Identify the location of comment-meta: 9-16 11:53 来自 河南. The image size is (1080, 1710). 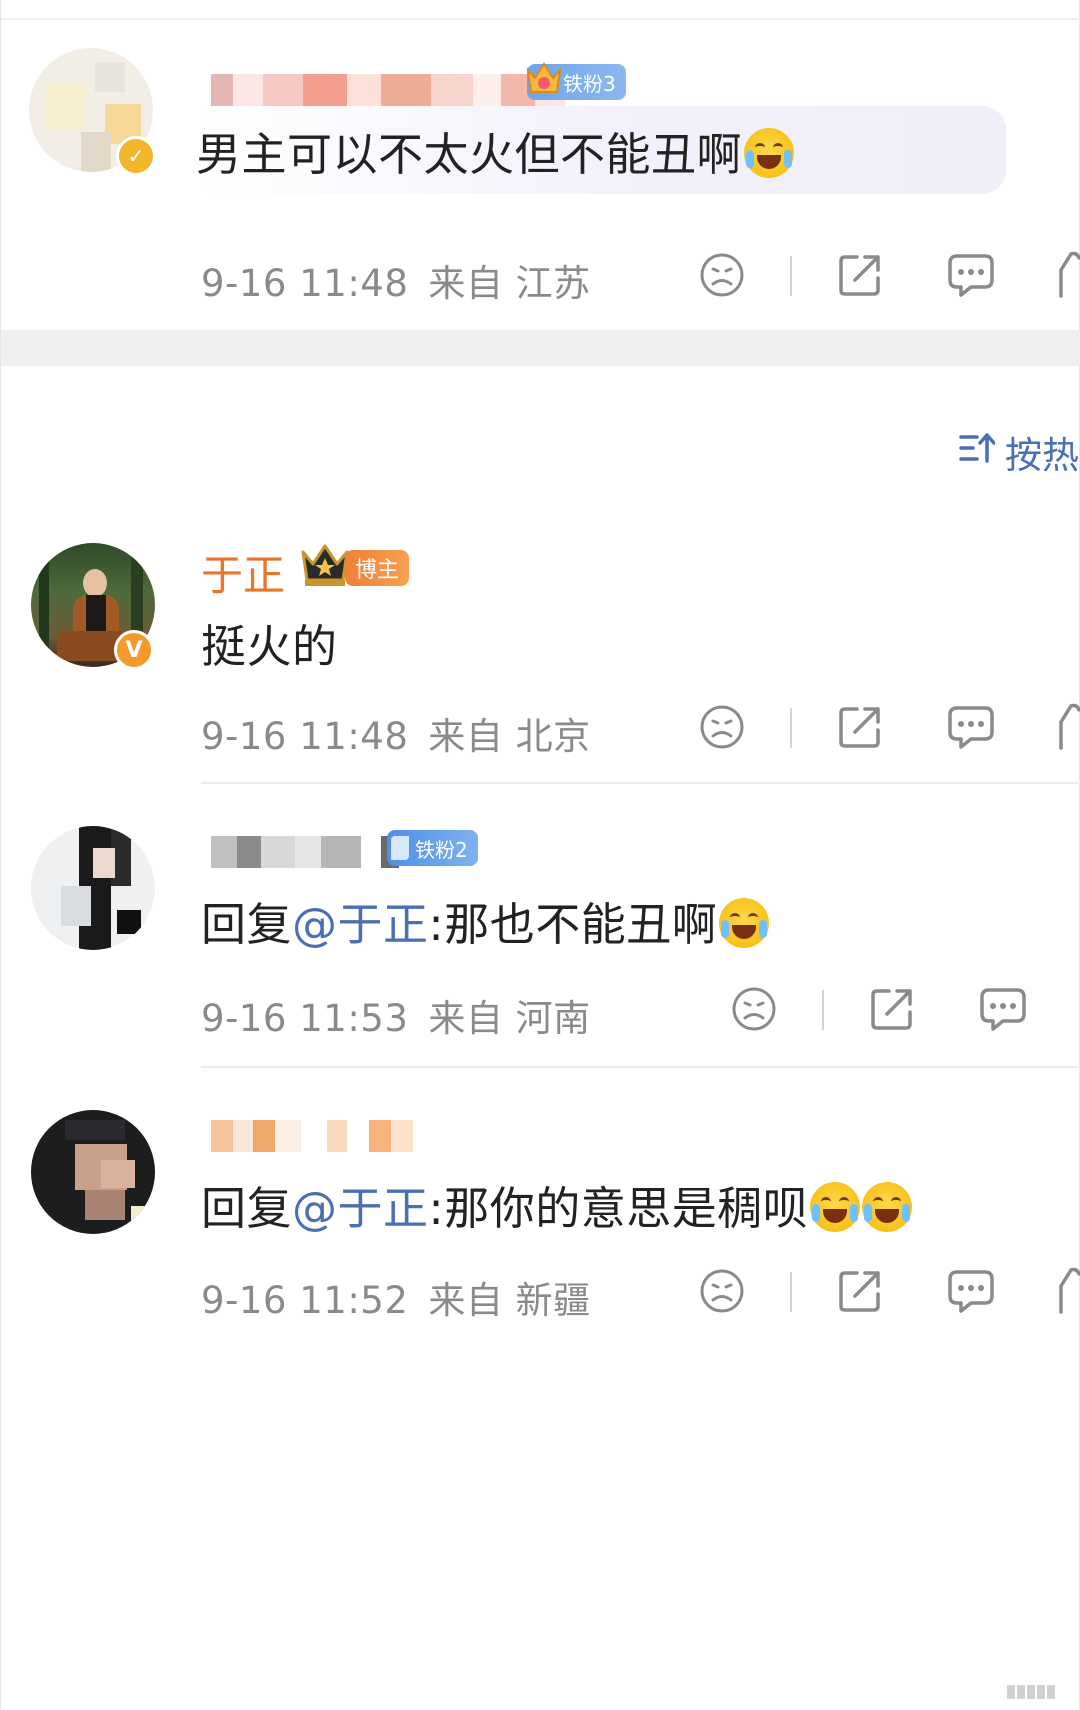
(396, 1015).